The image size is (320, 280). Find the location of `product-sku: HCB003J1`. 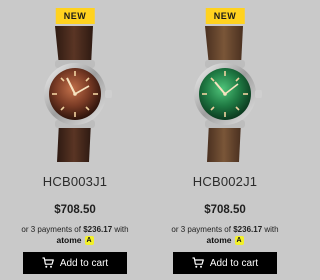

product-sku: HCB003J1 is located at coordinates (75, 181).